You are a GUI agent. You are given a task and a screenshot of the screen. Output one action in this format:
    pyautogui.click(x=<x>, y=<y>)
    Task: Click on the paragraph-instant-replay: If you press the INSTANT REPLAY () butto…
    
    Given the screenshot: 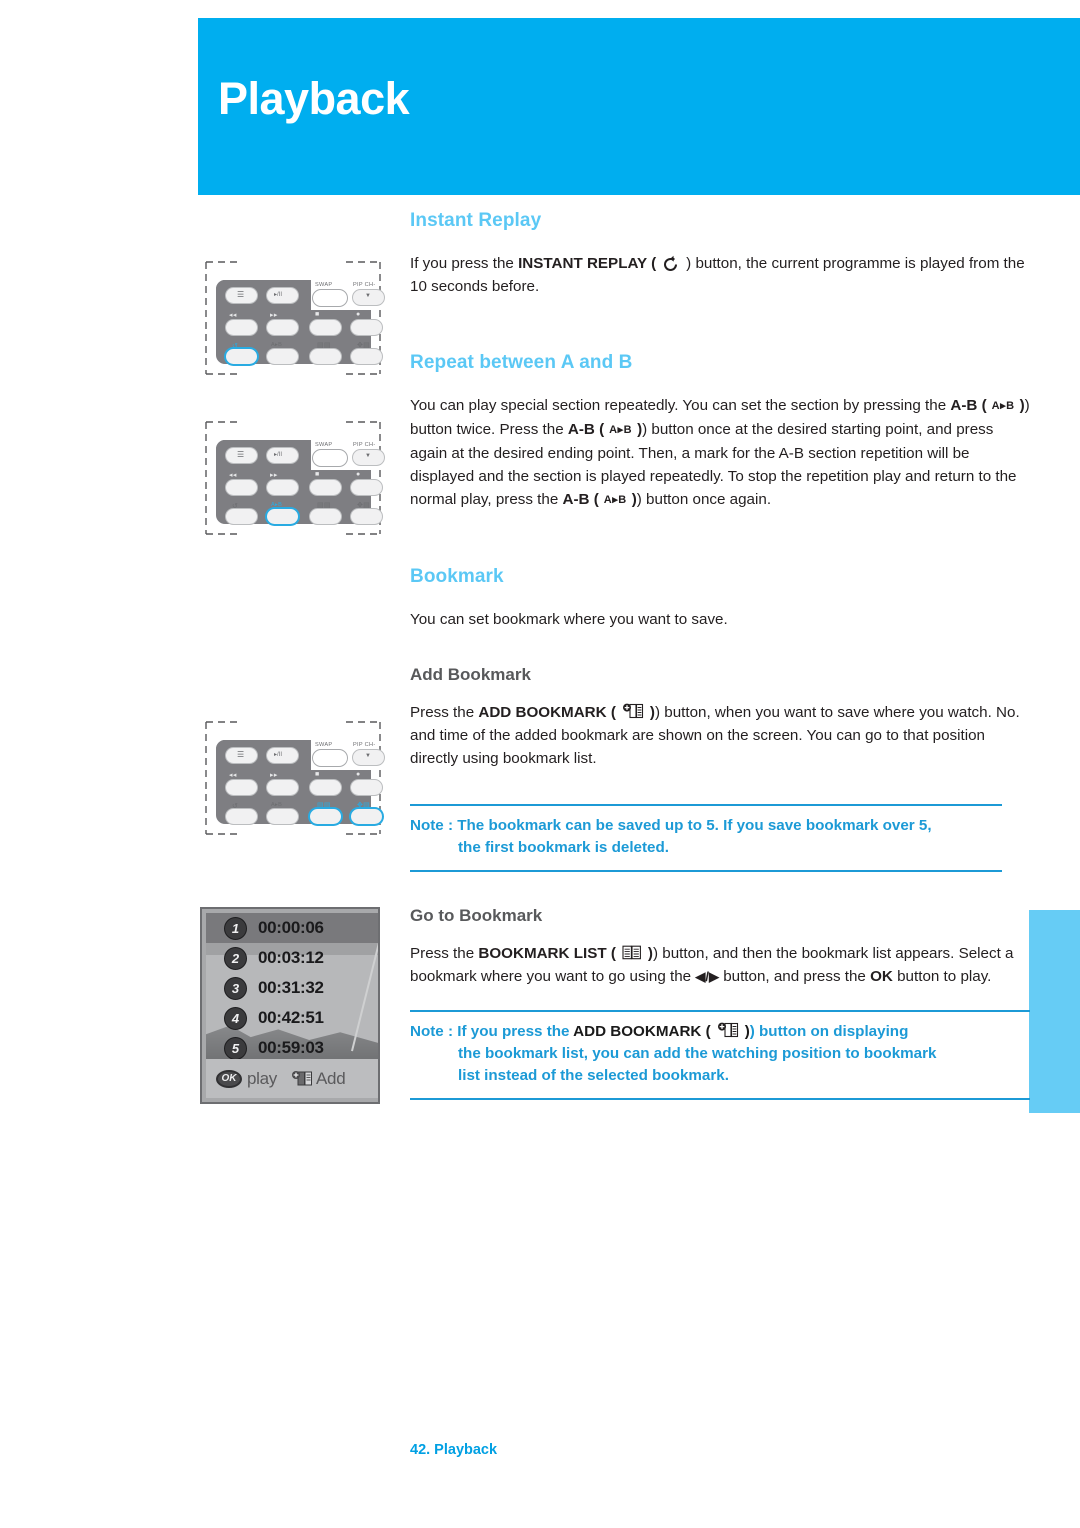 What is the action you would take?
    pyautogui.click(x=720, y=275)
    